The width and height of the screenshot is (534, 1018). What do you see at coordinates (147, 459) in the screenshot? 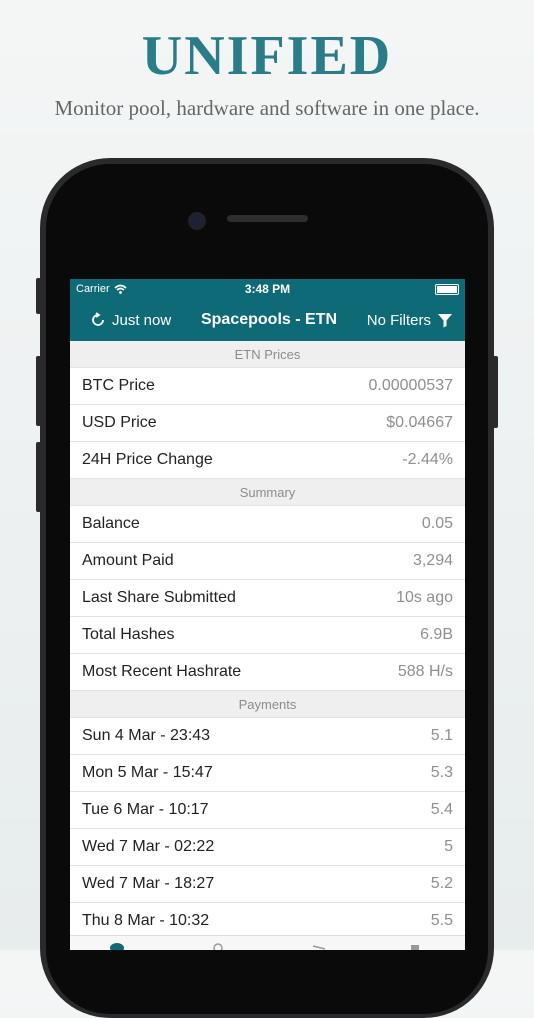
I see `row-label: 24H Price Change` at bounding box center [147, 459].